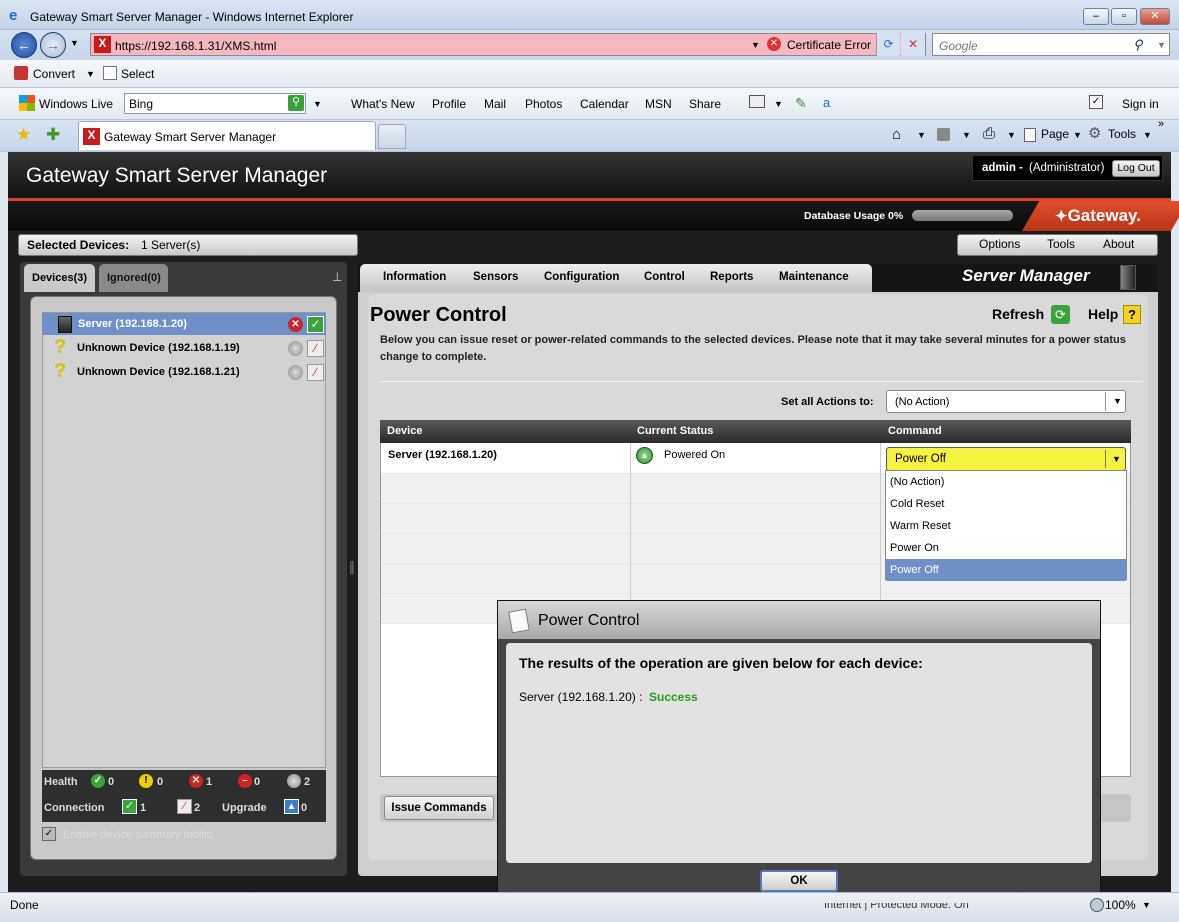  I want to click on page-dropdown-icon: ▼, so click(1077, 135).